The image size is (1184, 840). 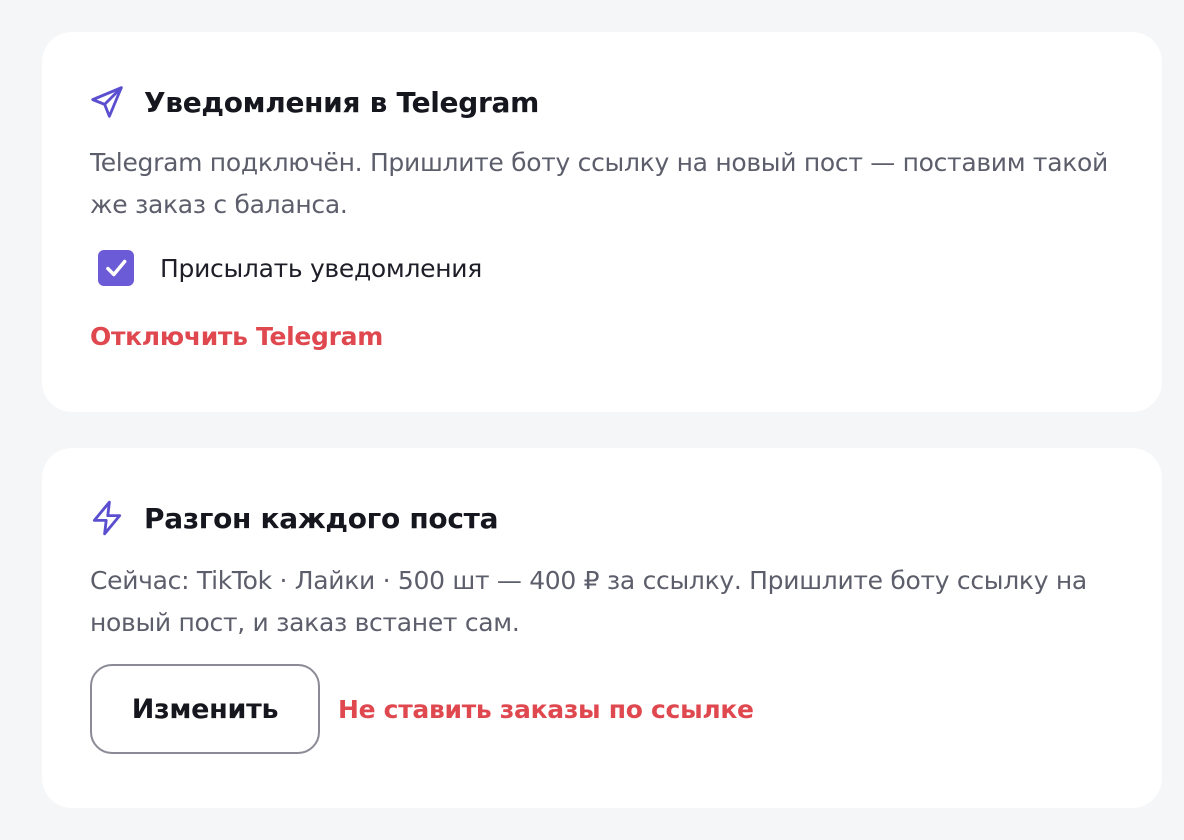 I want to click on change-button: Изменить, so click(x=205, y=709).